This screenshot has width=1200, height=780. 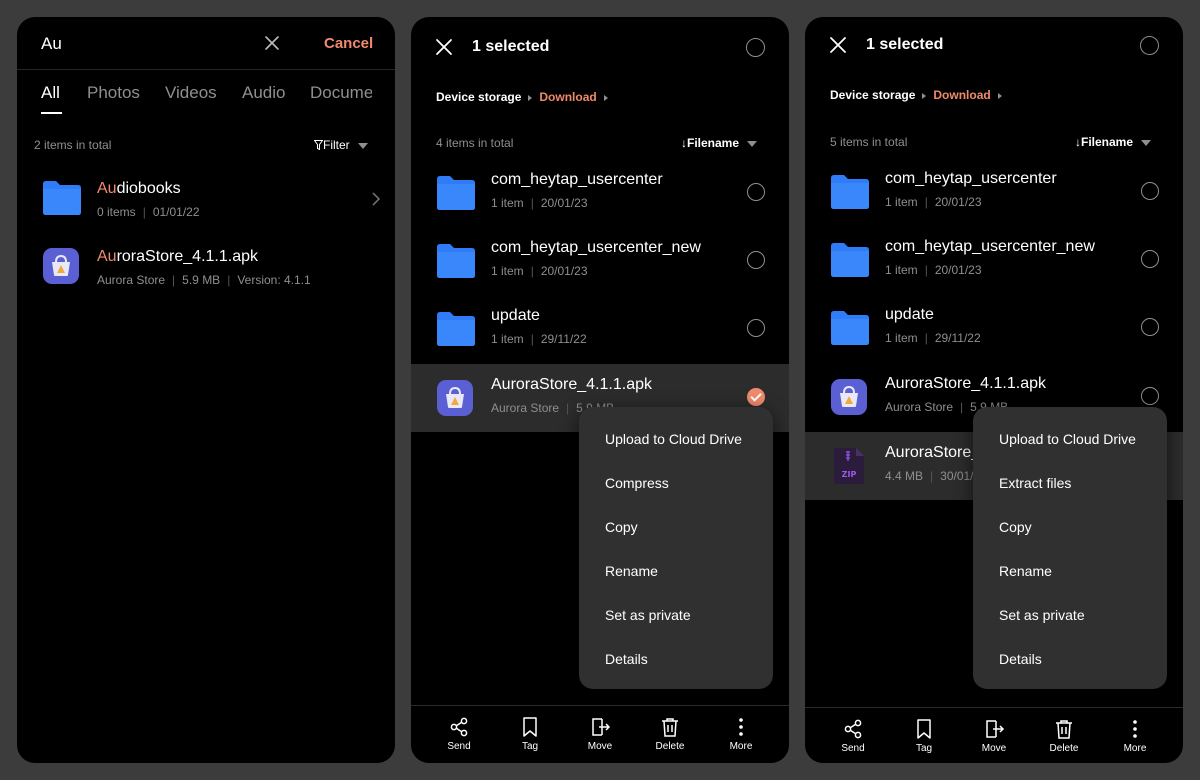 What do you see at coordinates (1064, 748) in the screenshot?
I see `delete-label: Delete` at bounding box center [1064, 748].